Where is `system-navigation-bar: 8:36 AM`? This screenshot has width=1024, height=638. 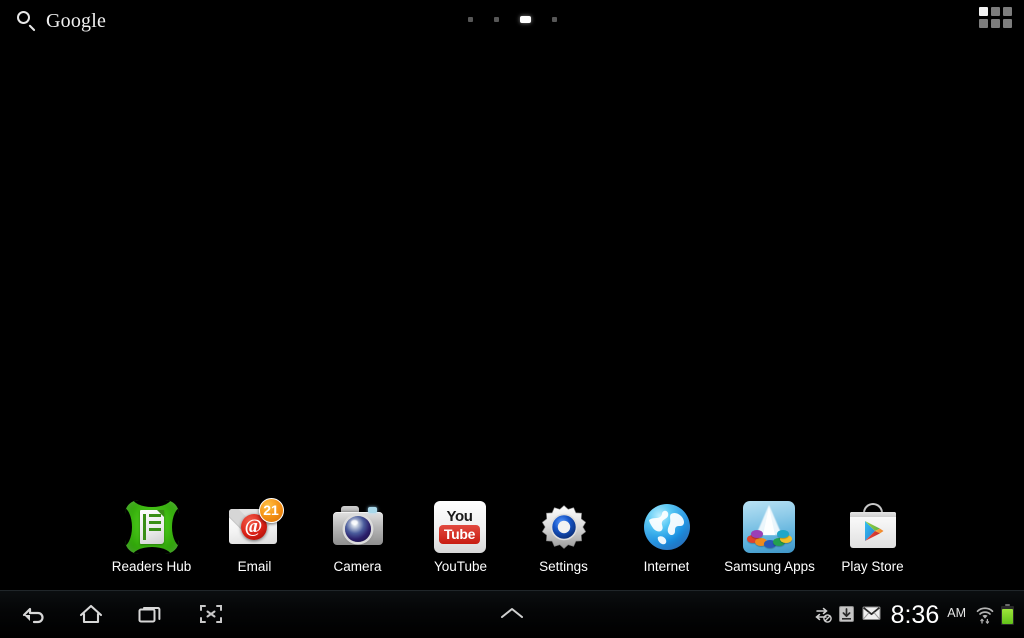
system-navigation-bar: 8:36 AM is located at coordinates (512, 614).